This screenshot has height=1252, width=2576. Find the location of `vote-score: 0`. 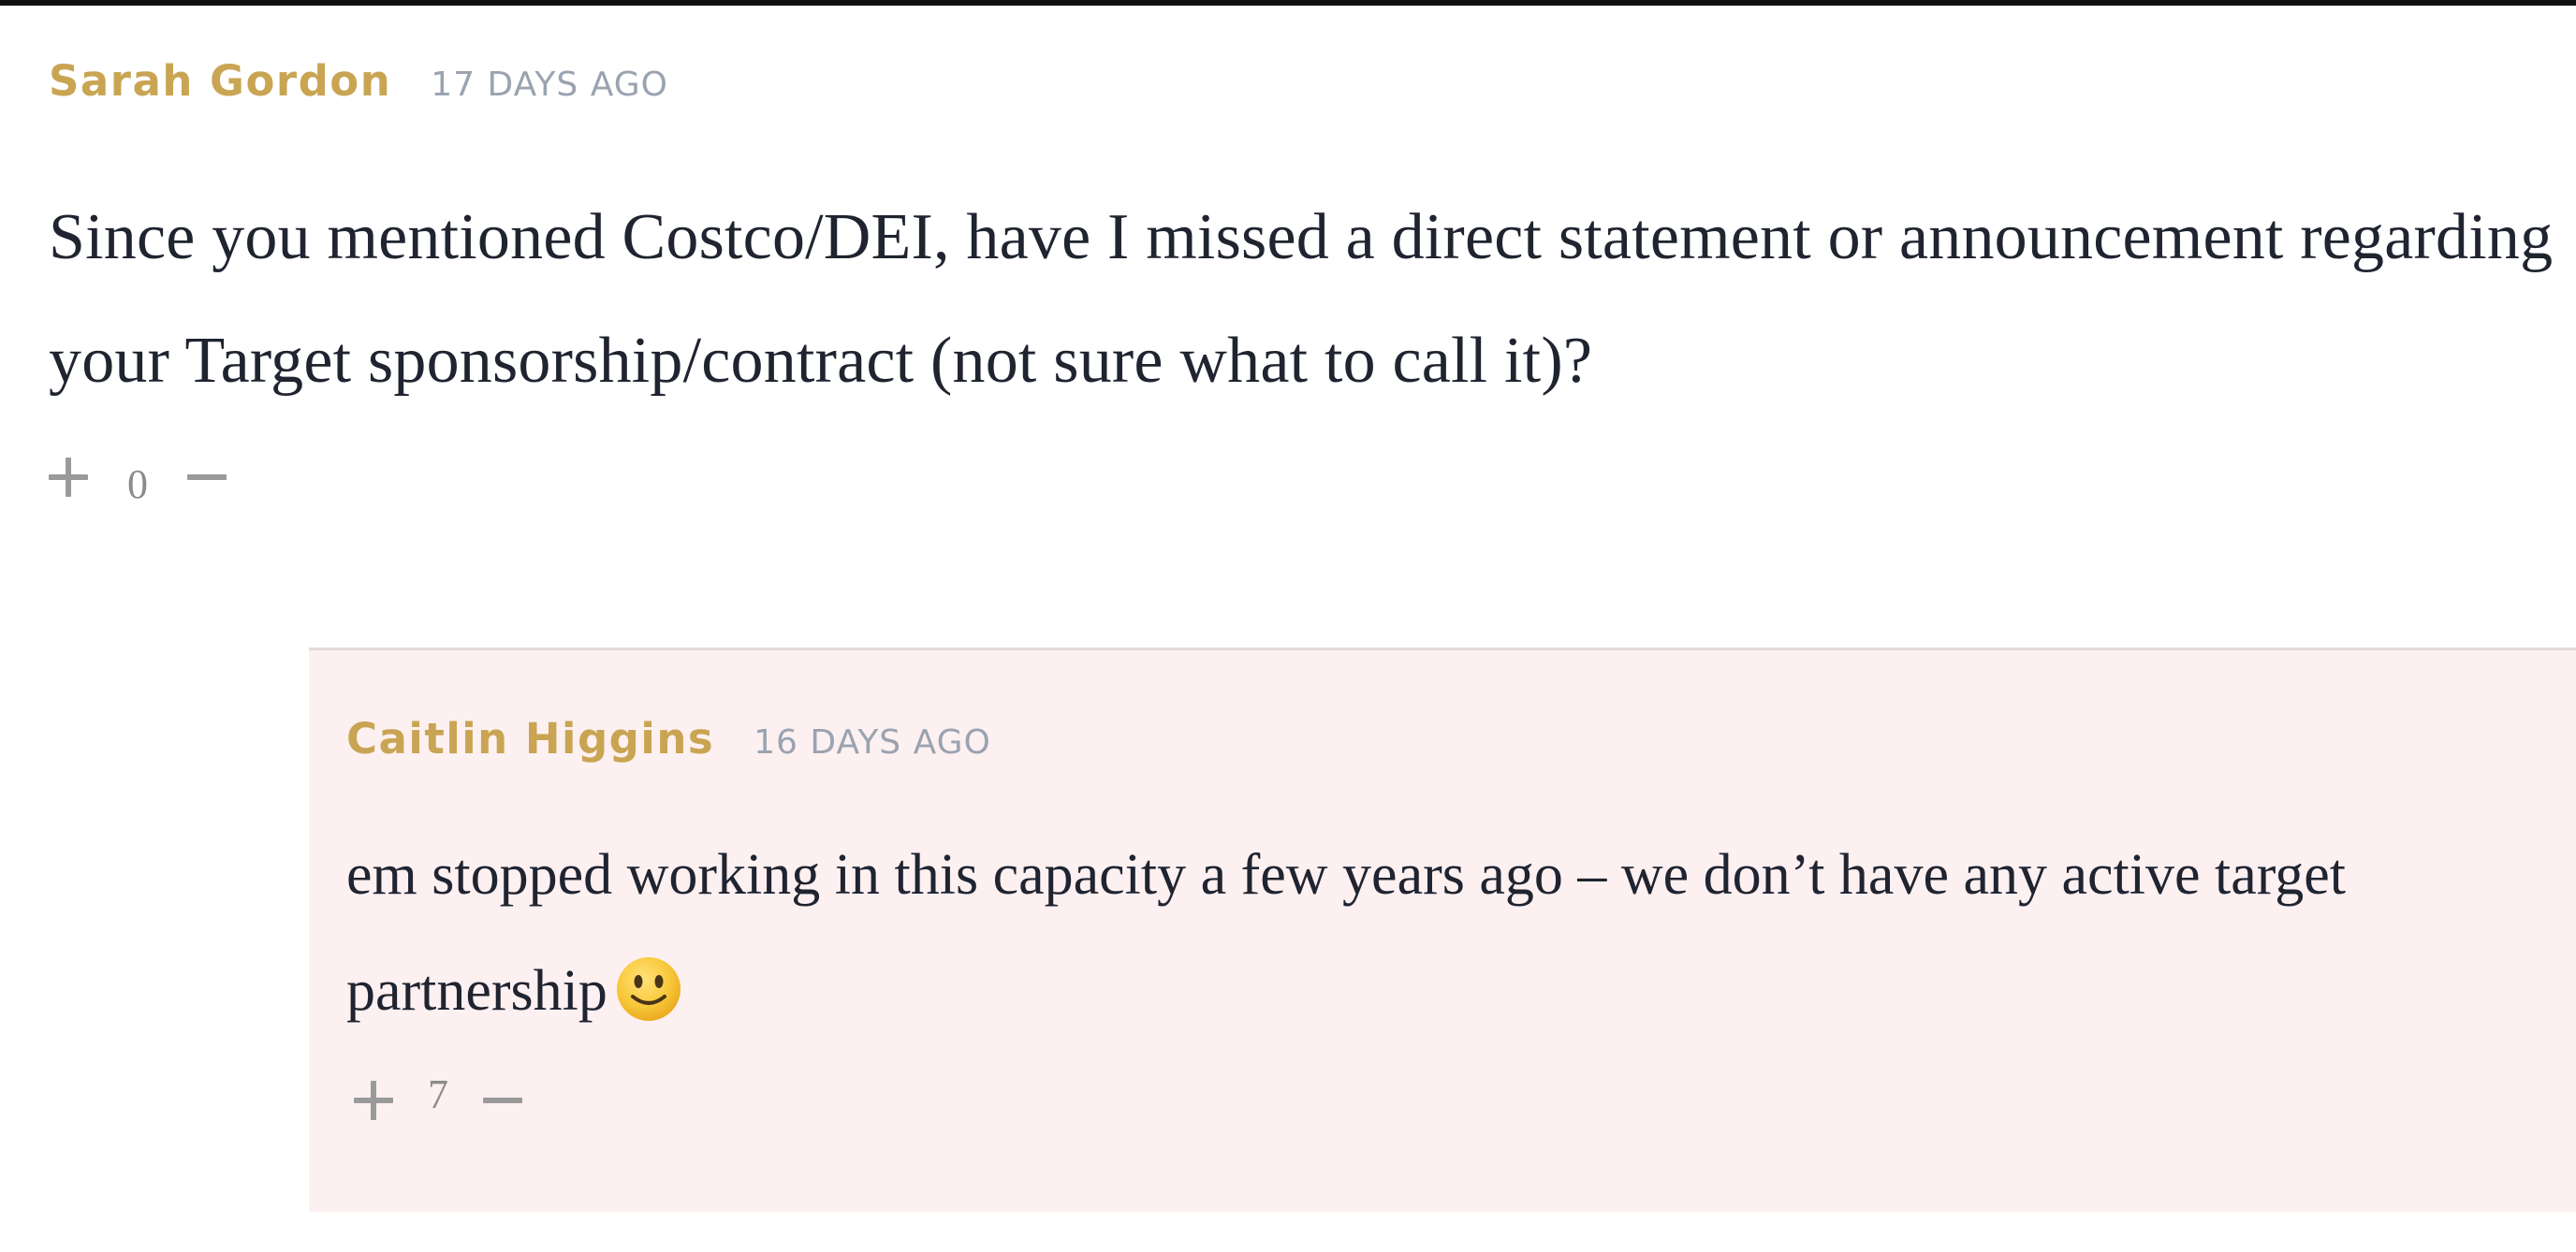

vote-score: 0 is located at coordinates (137, 484).